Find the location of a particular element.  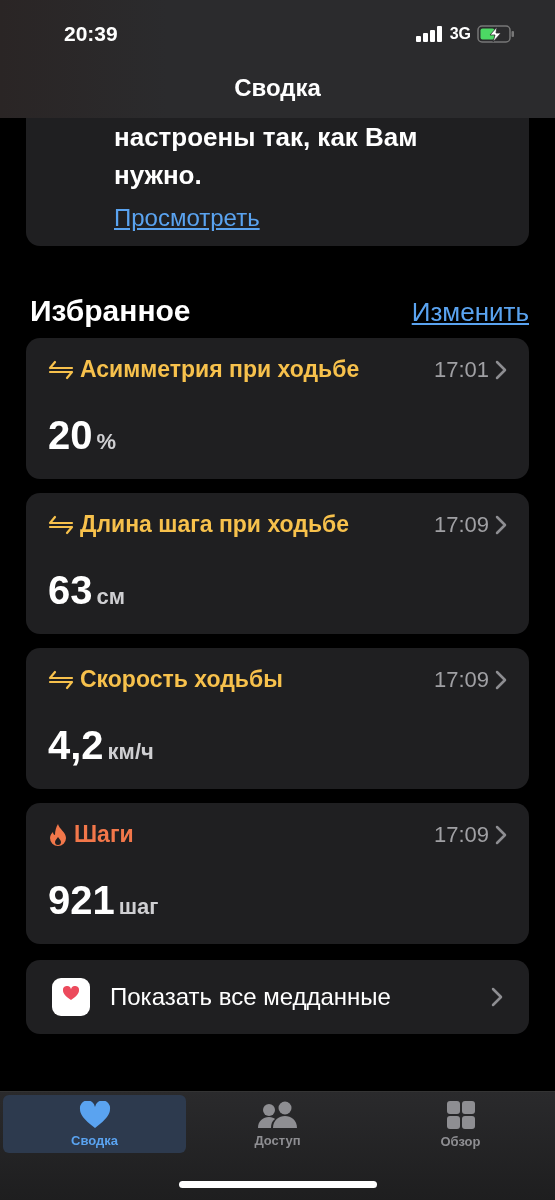

show-all-row: Показать все медданные is located at coordinates (277, 997).